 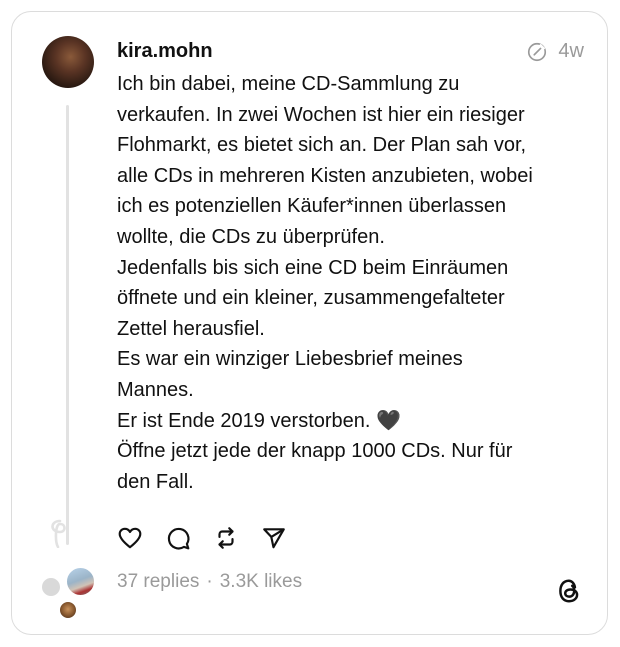 I want to click on edit-circle-icon, so click(x=537, y=51).